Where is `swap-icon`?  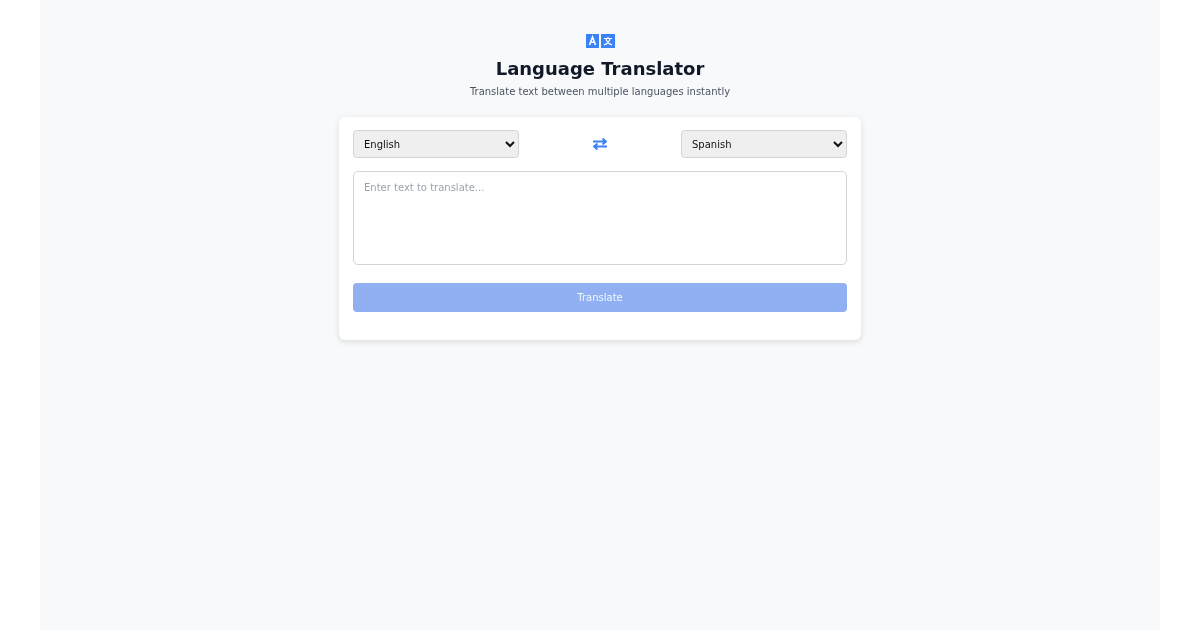
swap-icon is located at coordinates (600, 144).